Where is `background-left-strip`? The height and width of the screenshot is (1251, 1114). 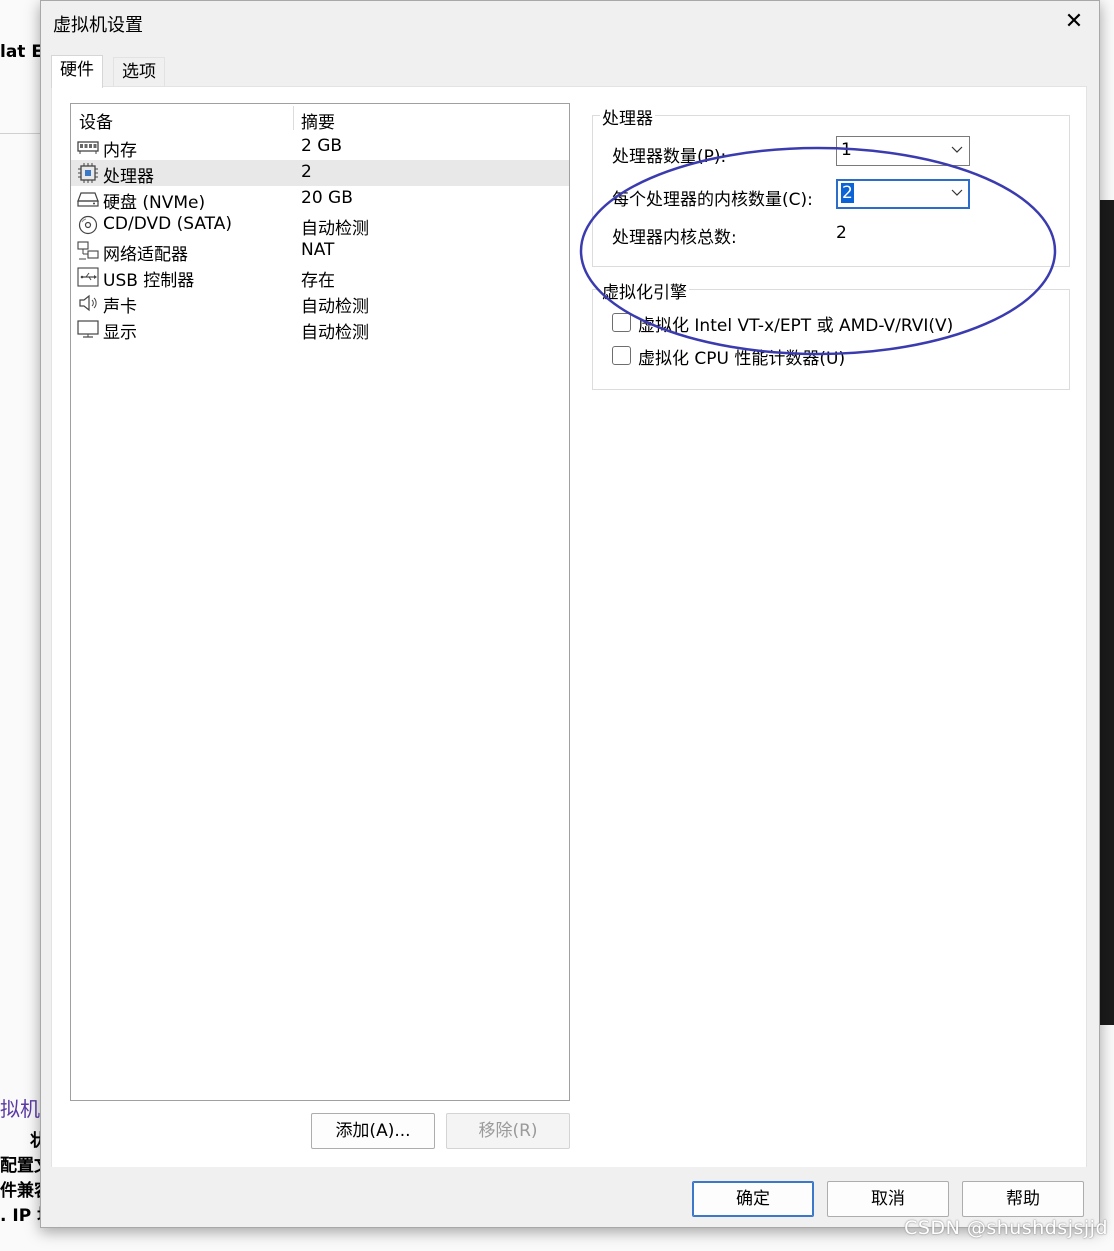
background-left-strip is located at coordinates (21, 625).